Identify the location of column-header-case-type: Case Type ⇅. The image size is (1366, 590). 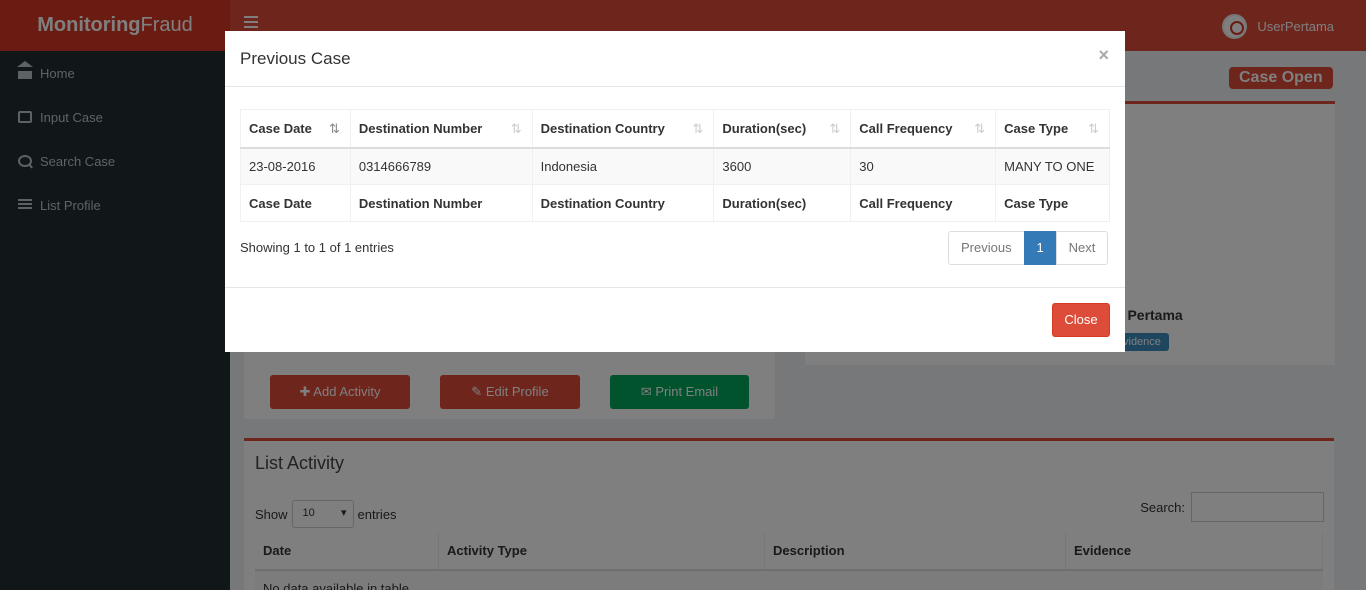
(1052, 129).